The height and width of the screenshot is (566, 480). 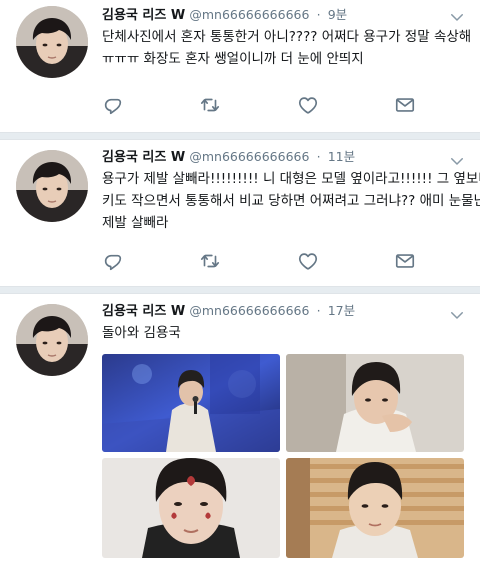 I want to click on tweet-text-line: 돌아와 김용국, so click(x=141, y=333).